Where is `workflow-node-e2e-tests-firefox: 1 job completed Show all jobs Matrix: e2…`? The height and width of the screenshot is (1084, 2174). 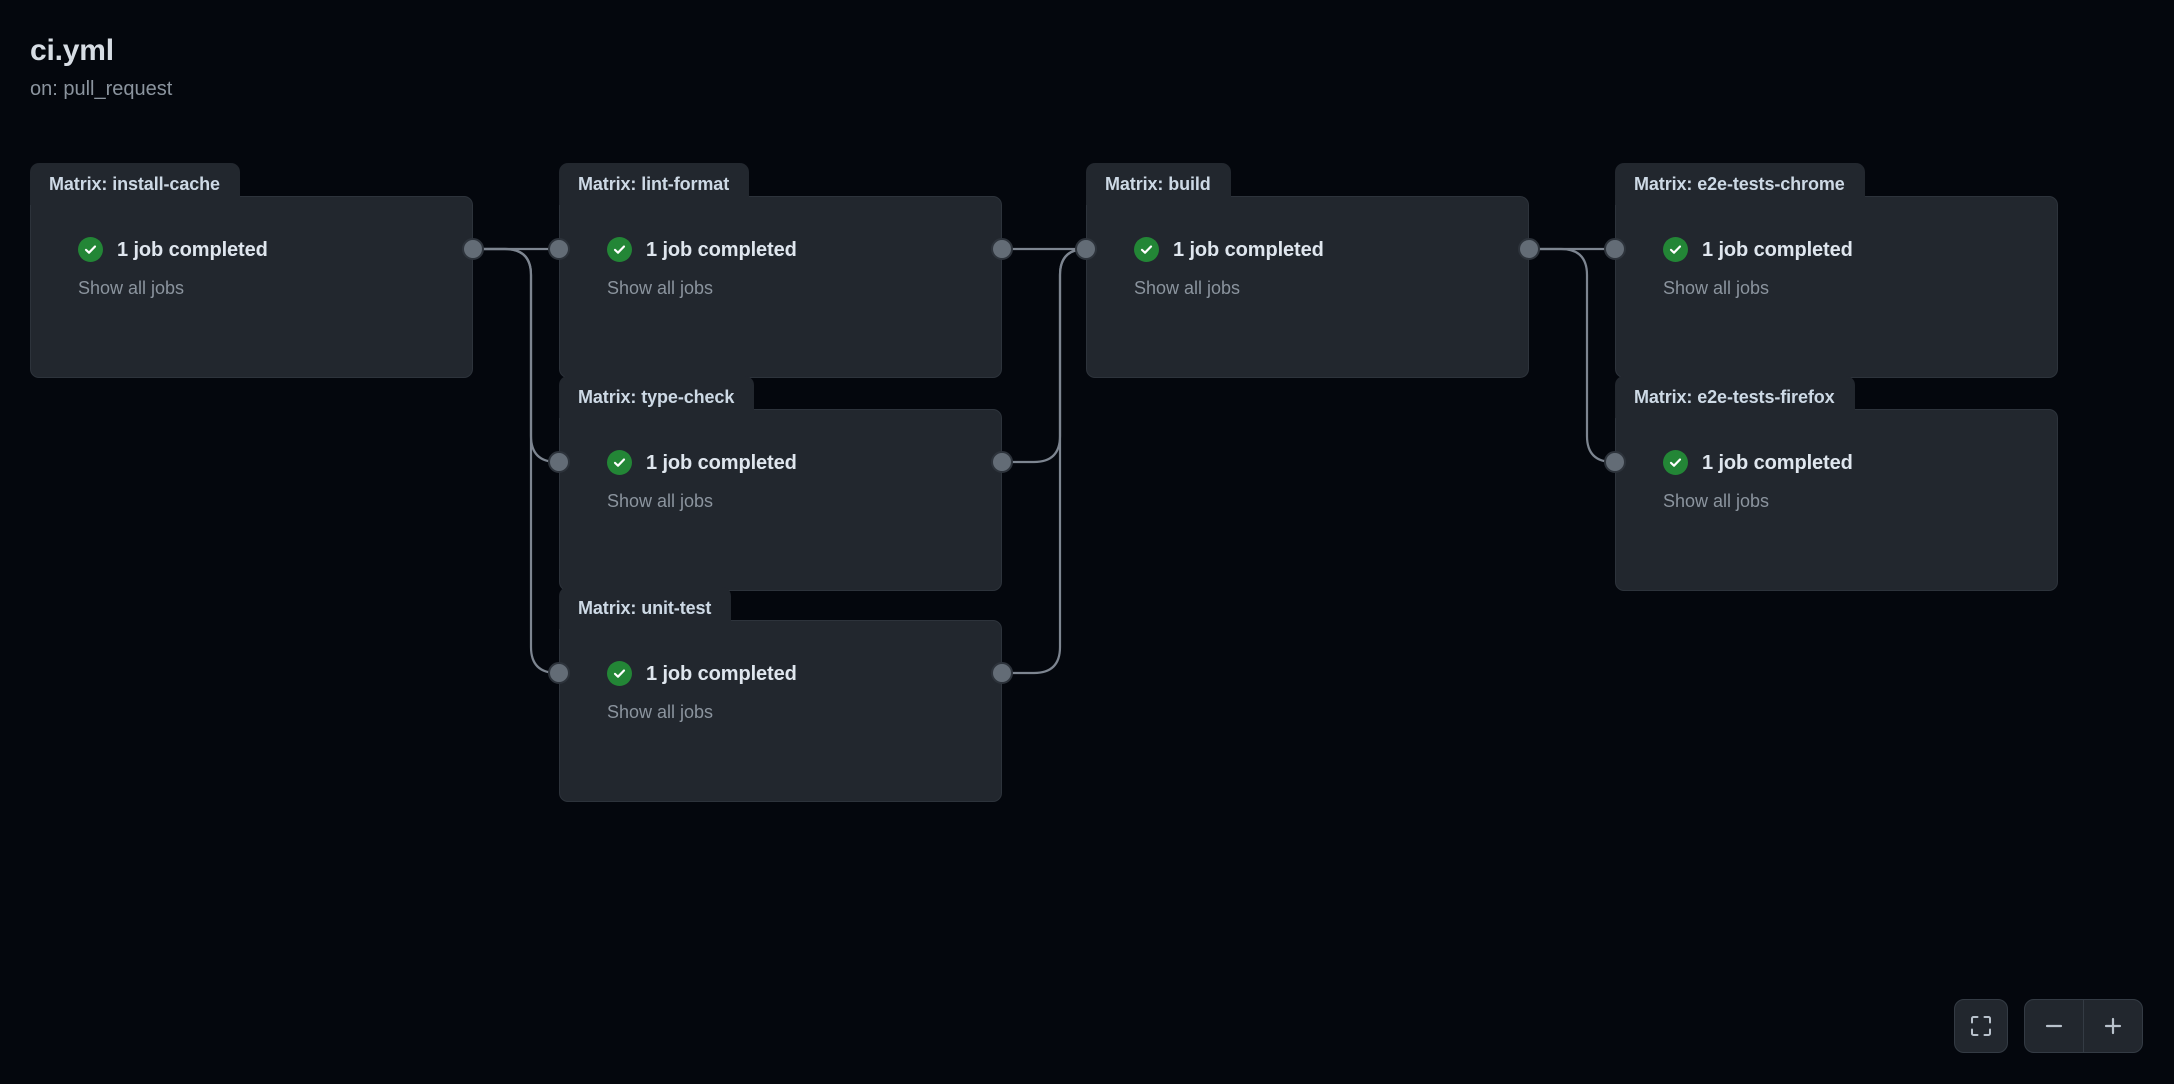 workflow-node-e2e-tests-firefox: 1 job completed Show all jobs Matrix: e2… is located at coordinates (1831, 483).